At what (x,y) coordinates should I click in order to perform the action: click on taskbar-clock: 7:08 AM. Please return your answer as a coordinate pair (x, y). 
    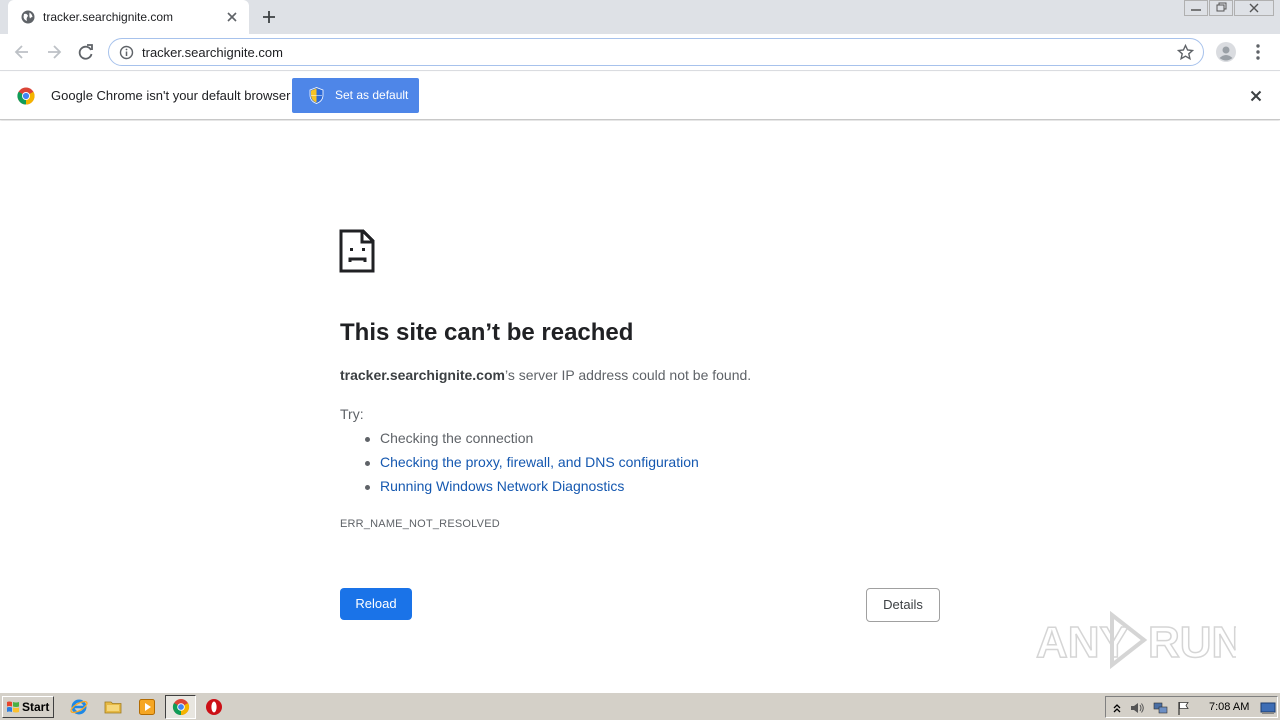
    Looking at the image, I should click on (1229, 707).